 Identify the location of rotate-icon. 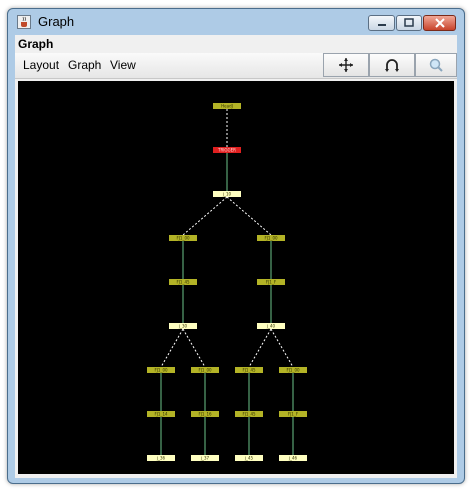
(392, 65).